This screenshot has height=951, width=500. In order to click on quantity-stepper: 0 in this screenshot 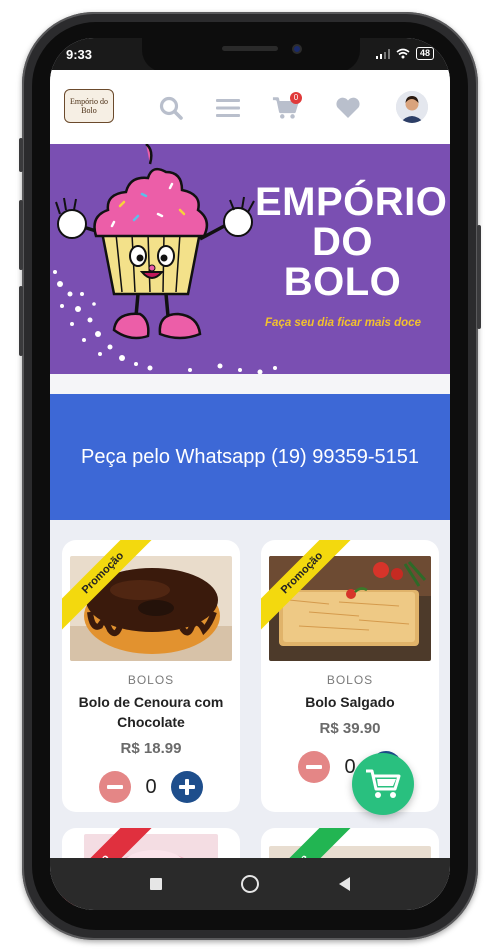, I will do `click(151, 787)`.